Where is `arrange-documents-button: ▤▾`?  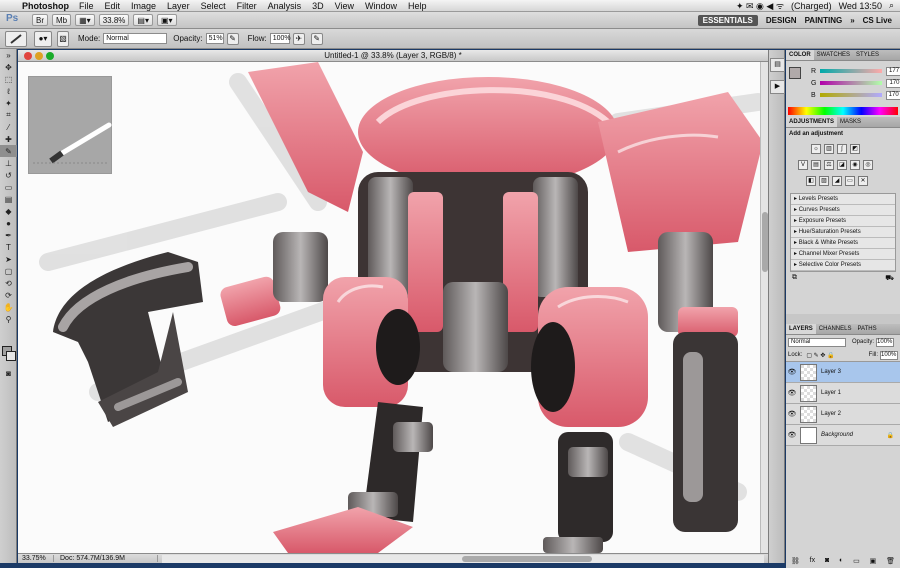
arrange-documents-button: ▤▾ is located at coordinates (143, 20).